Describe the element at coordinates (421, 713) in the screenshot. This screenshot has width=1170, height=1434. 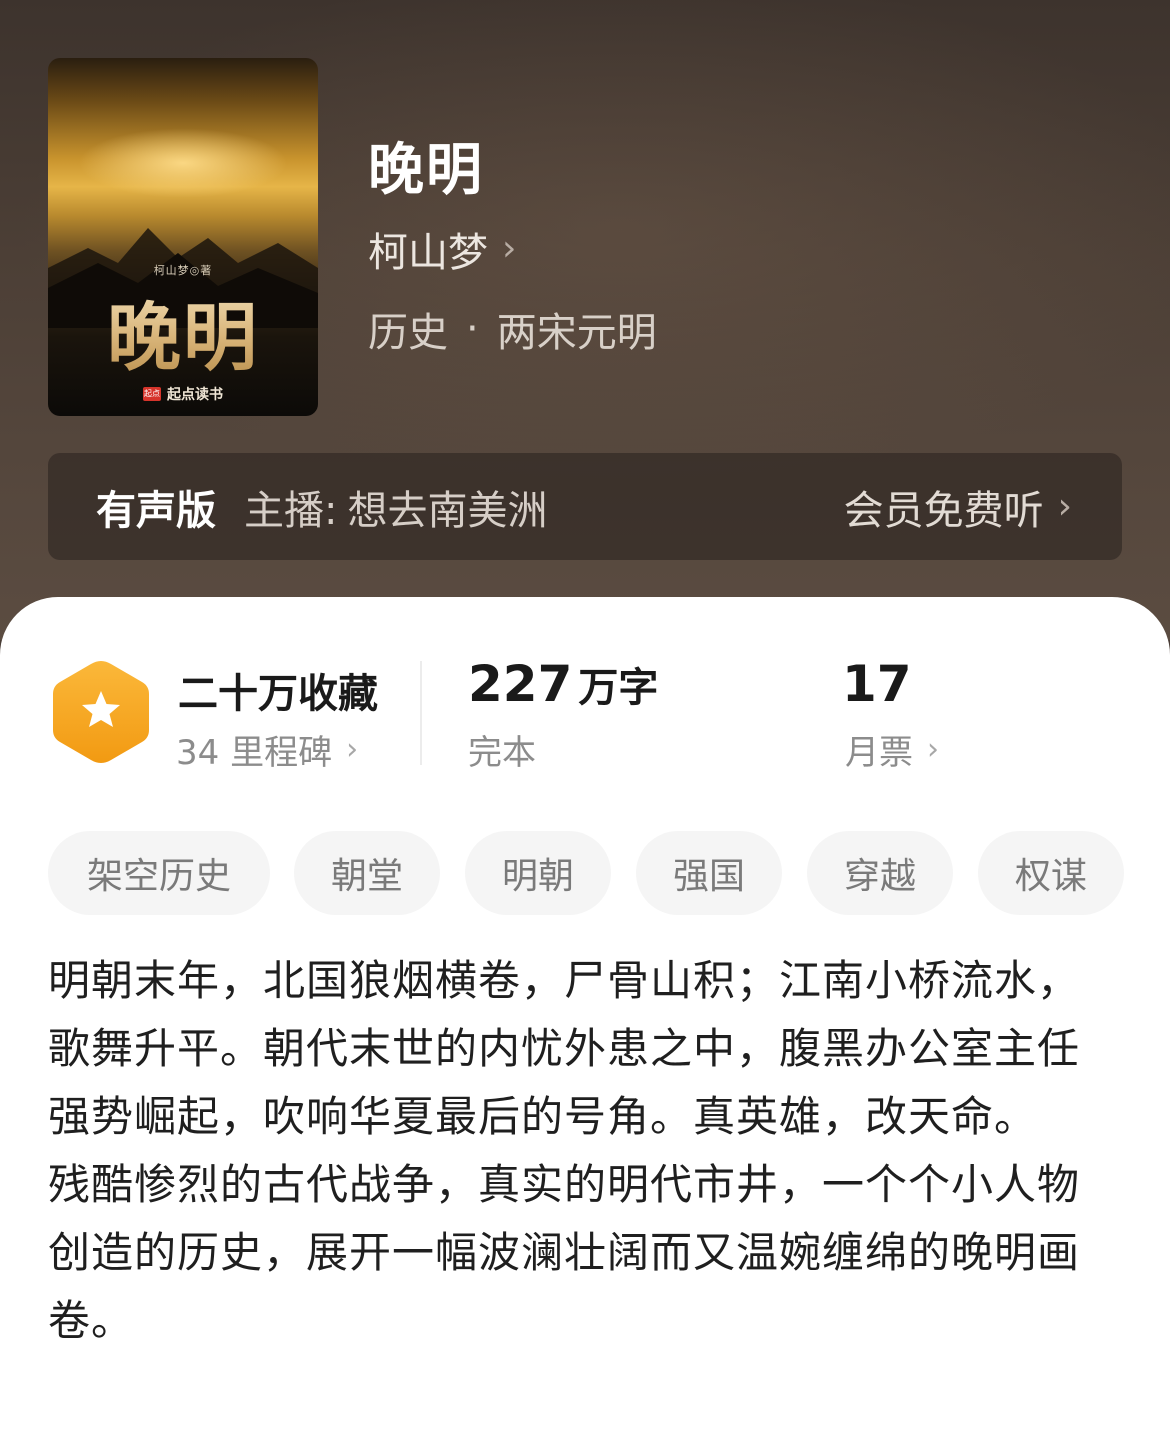
I see `stats-divider` at that location.